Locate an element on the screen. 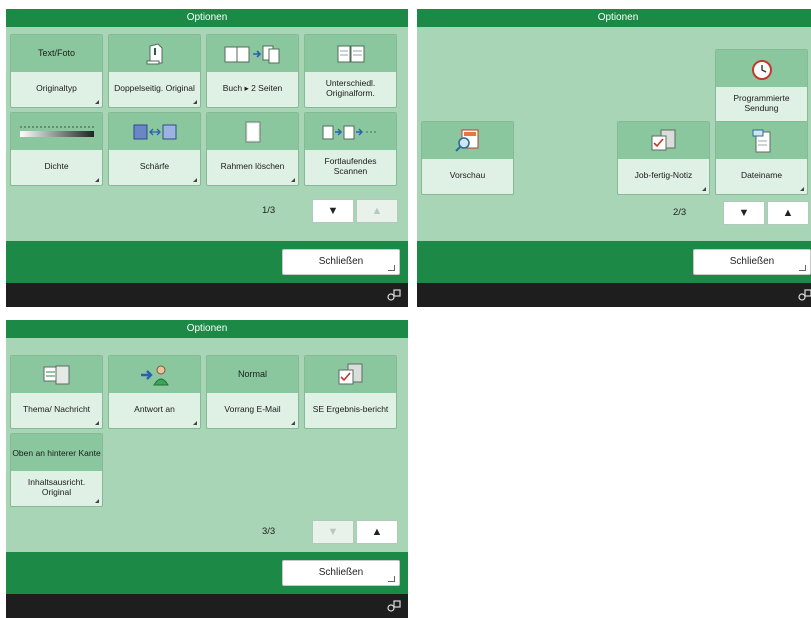 The image size is (811, 618). vorrang-email-button: Normal Vorrang E-Mail is located at coordinates (252, 392).